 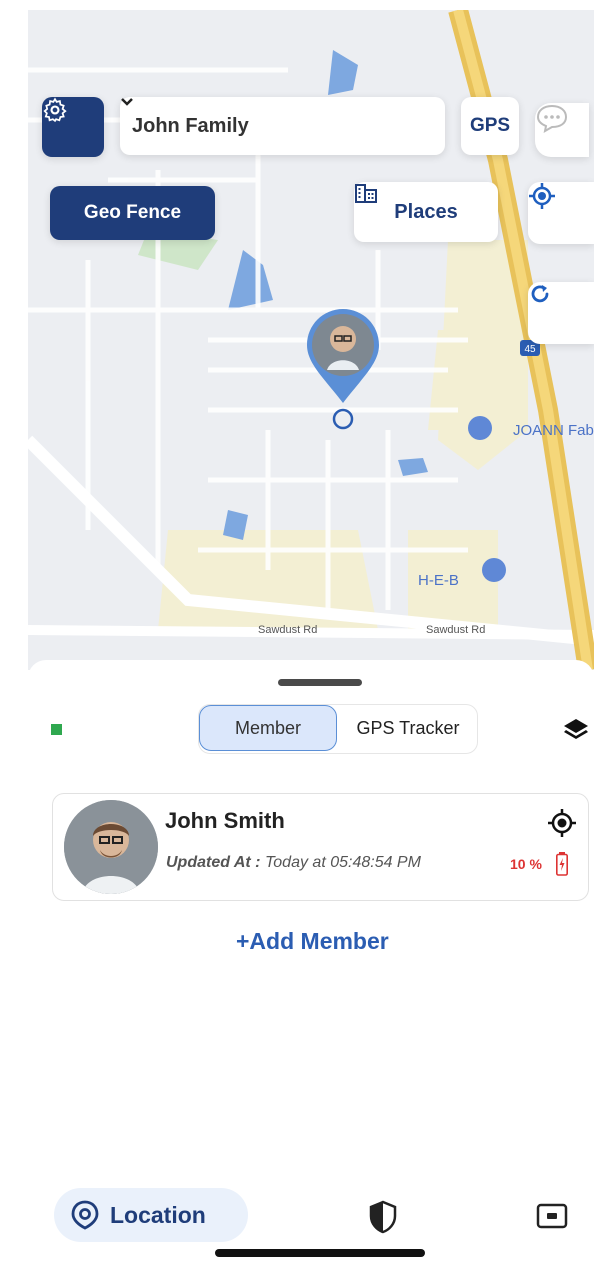 I want to click on sheet-drag-handle, so click(x=320, y=682).